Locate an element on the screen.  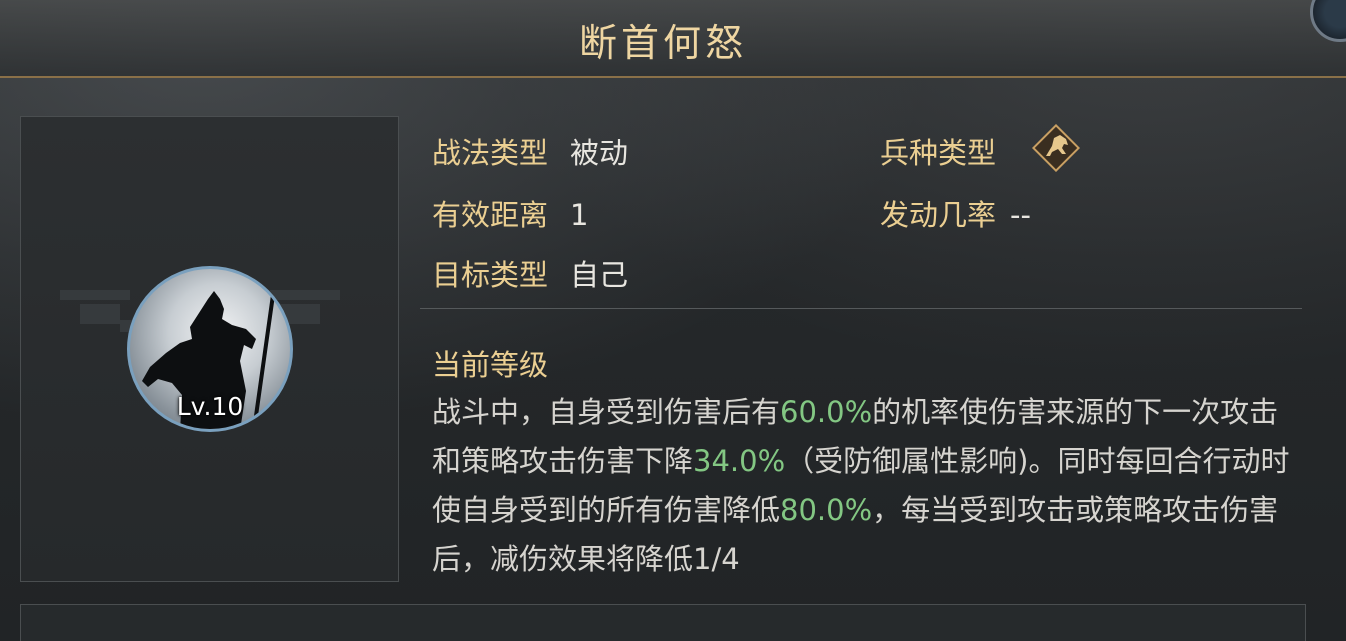
target-type-value: 自己 is located at coordinates (599, 275).